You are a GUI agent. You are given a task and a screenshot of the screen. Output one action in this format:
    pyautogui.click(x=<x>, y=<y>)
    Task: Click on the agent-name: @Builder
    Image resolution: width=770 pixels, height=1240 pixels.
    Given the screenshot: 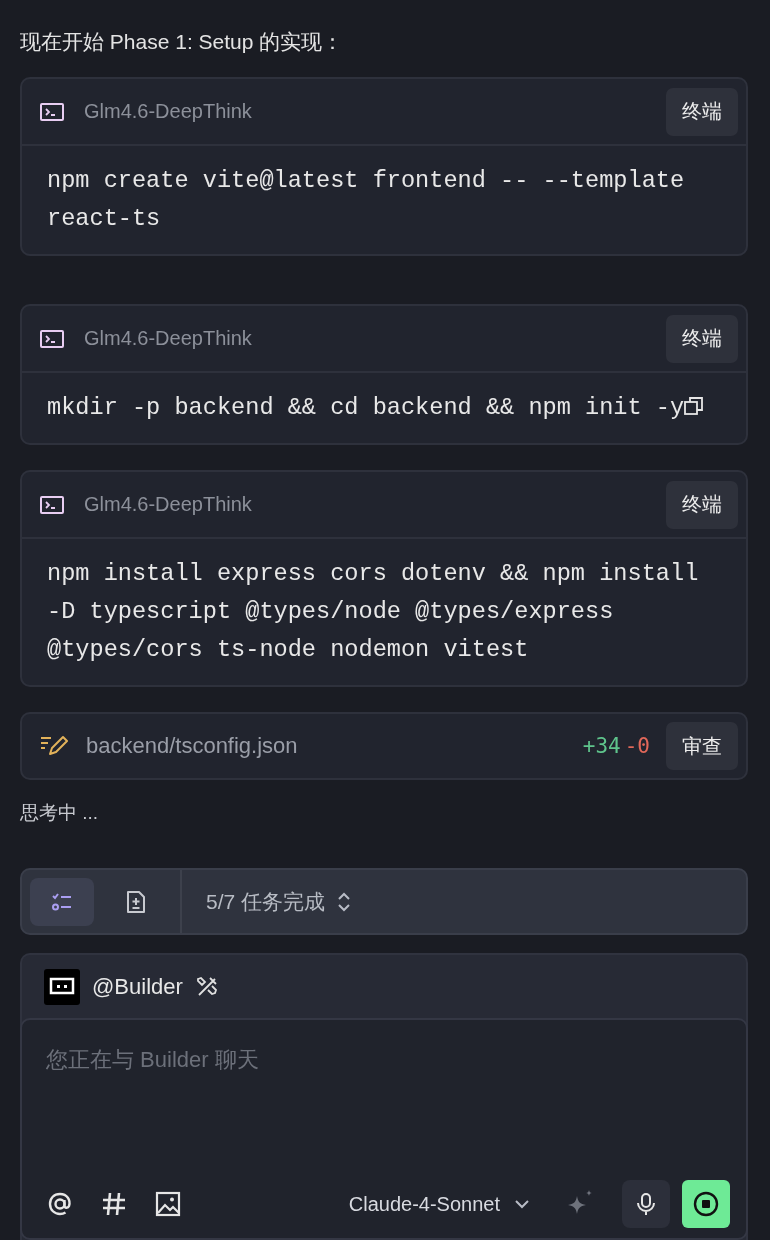 What is the action you would take?
    pyautogui.click(x=137, y=986)
    